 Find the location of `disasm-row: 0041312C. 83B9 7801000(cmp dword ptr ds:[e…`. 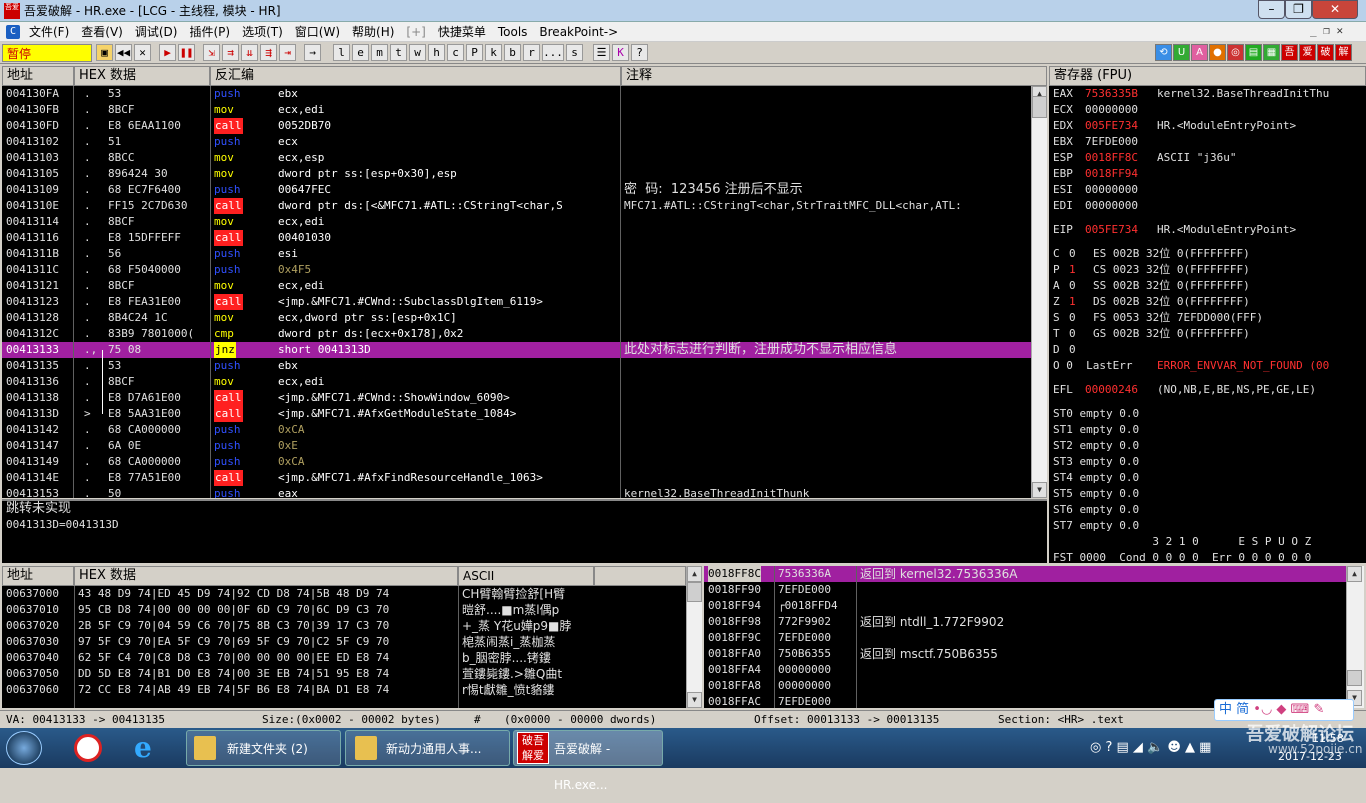

disasm-row: 0041312C. 83B9 7801000(cmp dword ptr ds:[e… is located at coordinates (516, 334).